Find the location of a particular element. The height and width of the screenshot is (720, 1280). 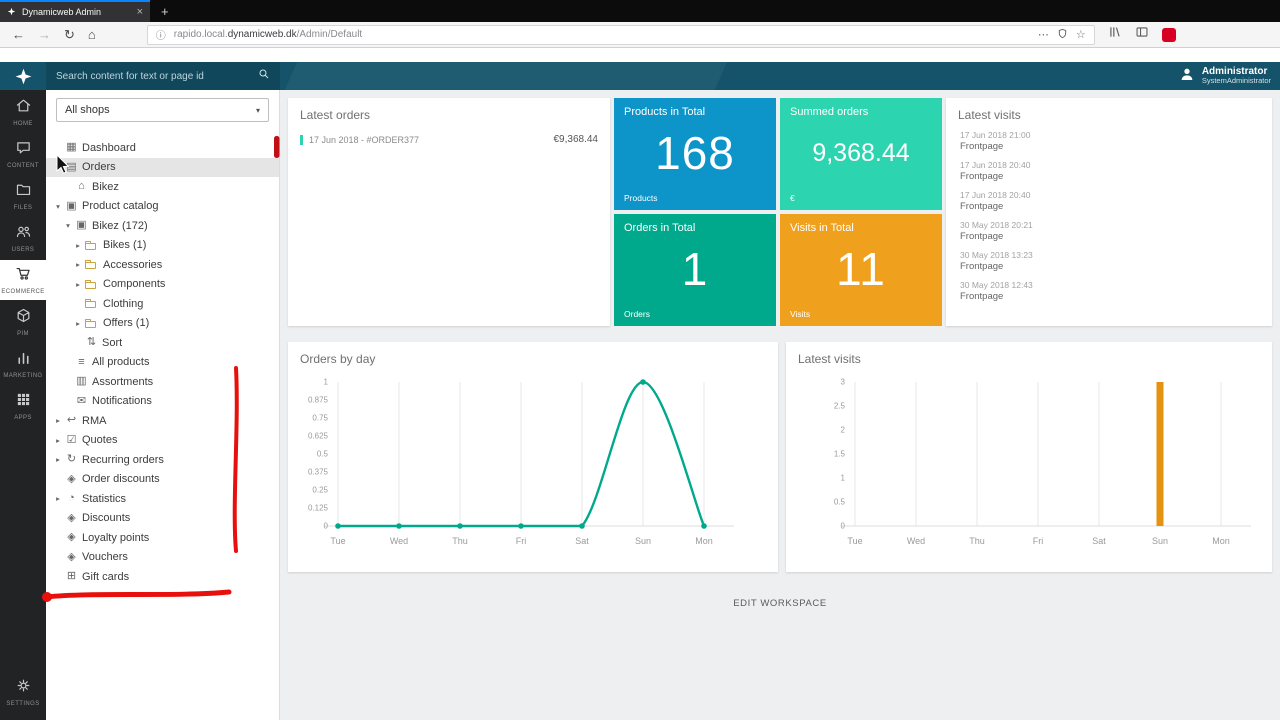

shield-icon is located at coordinates (1062, 35).